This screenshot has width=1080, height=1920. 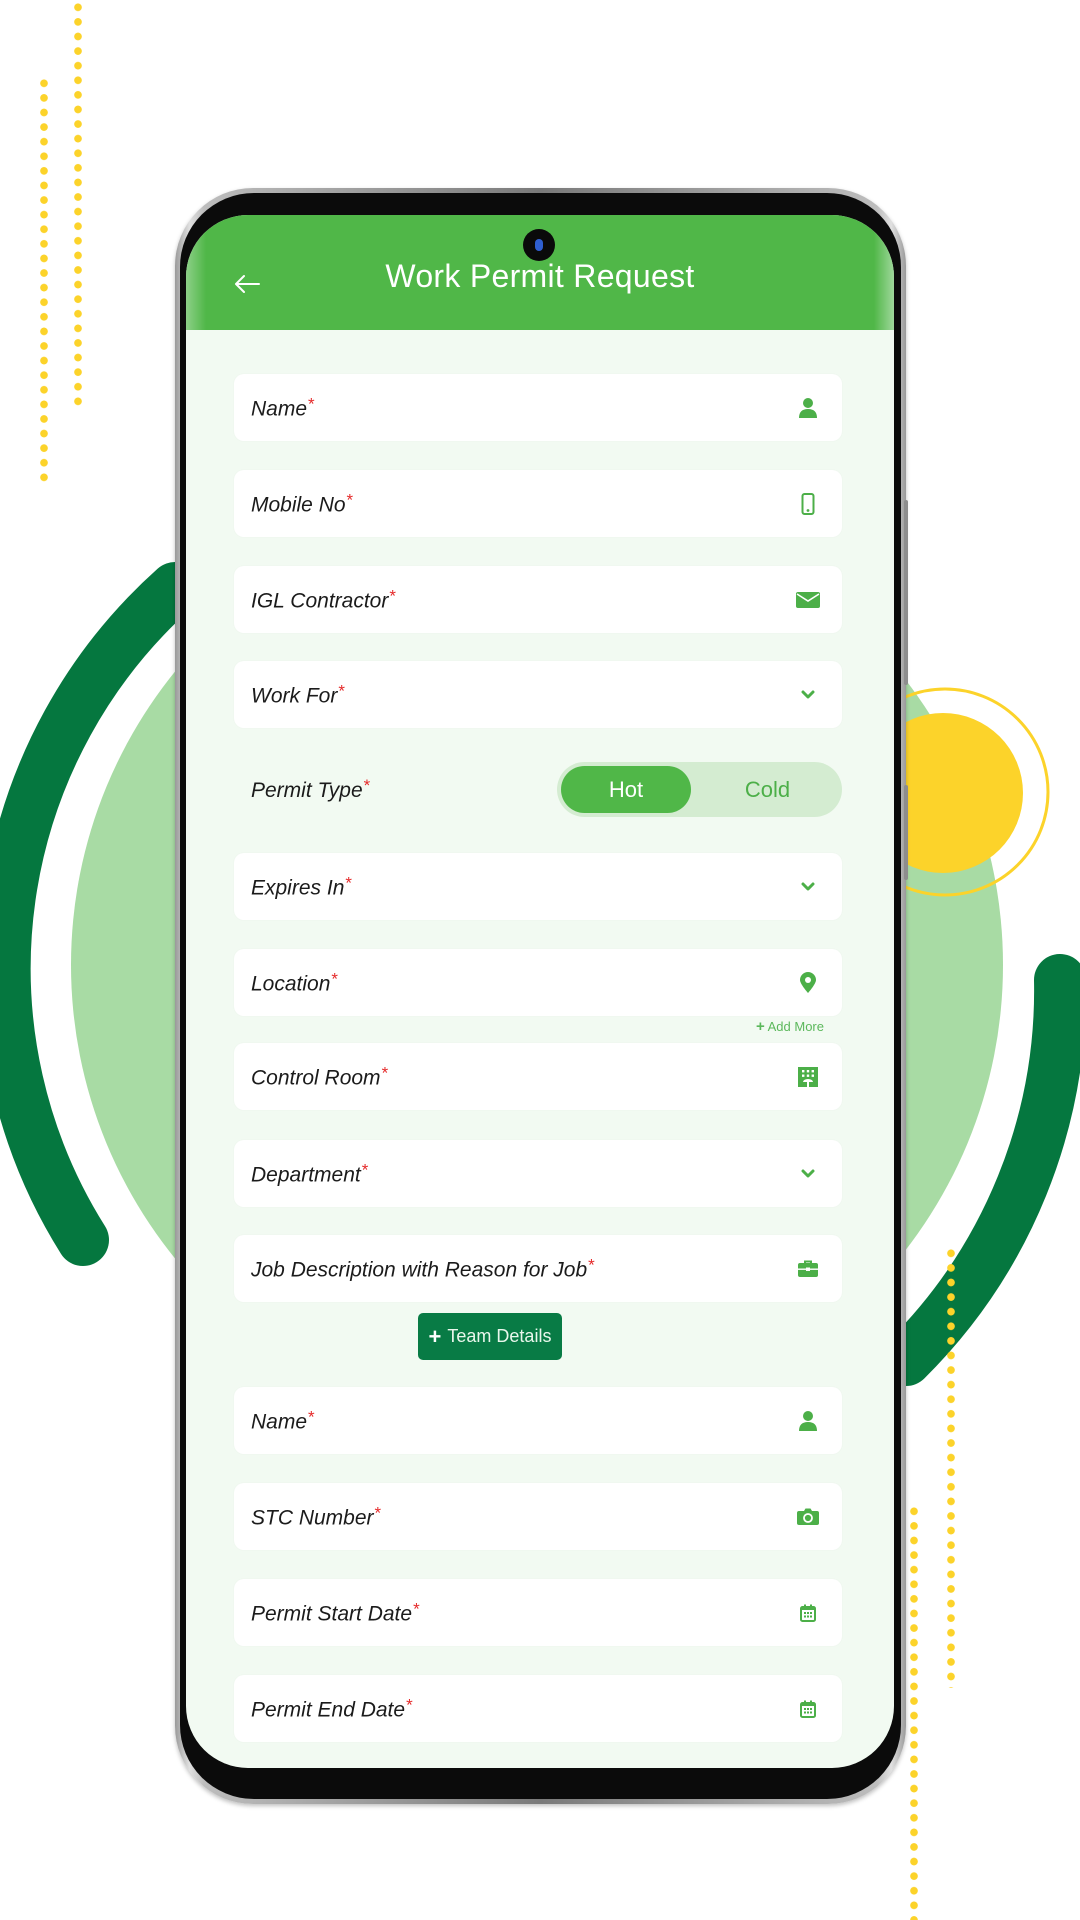 I want to click on name-field: Name*, so click(x=538, y=407).